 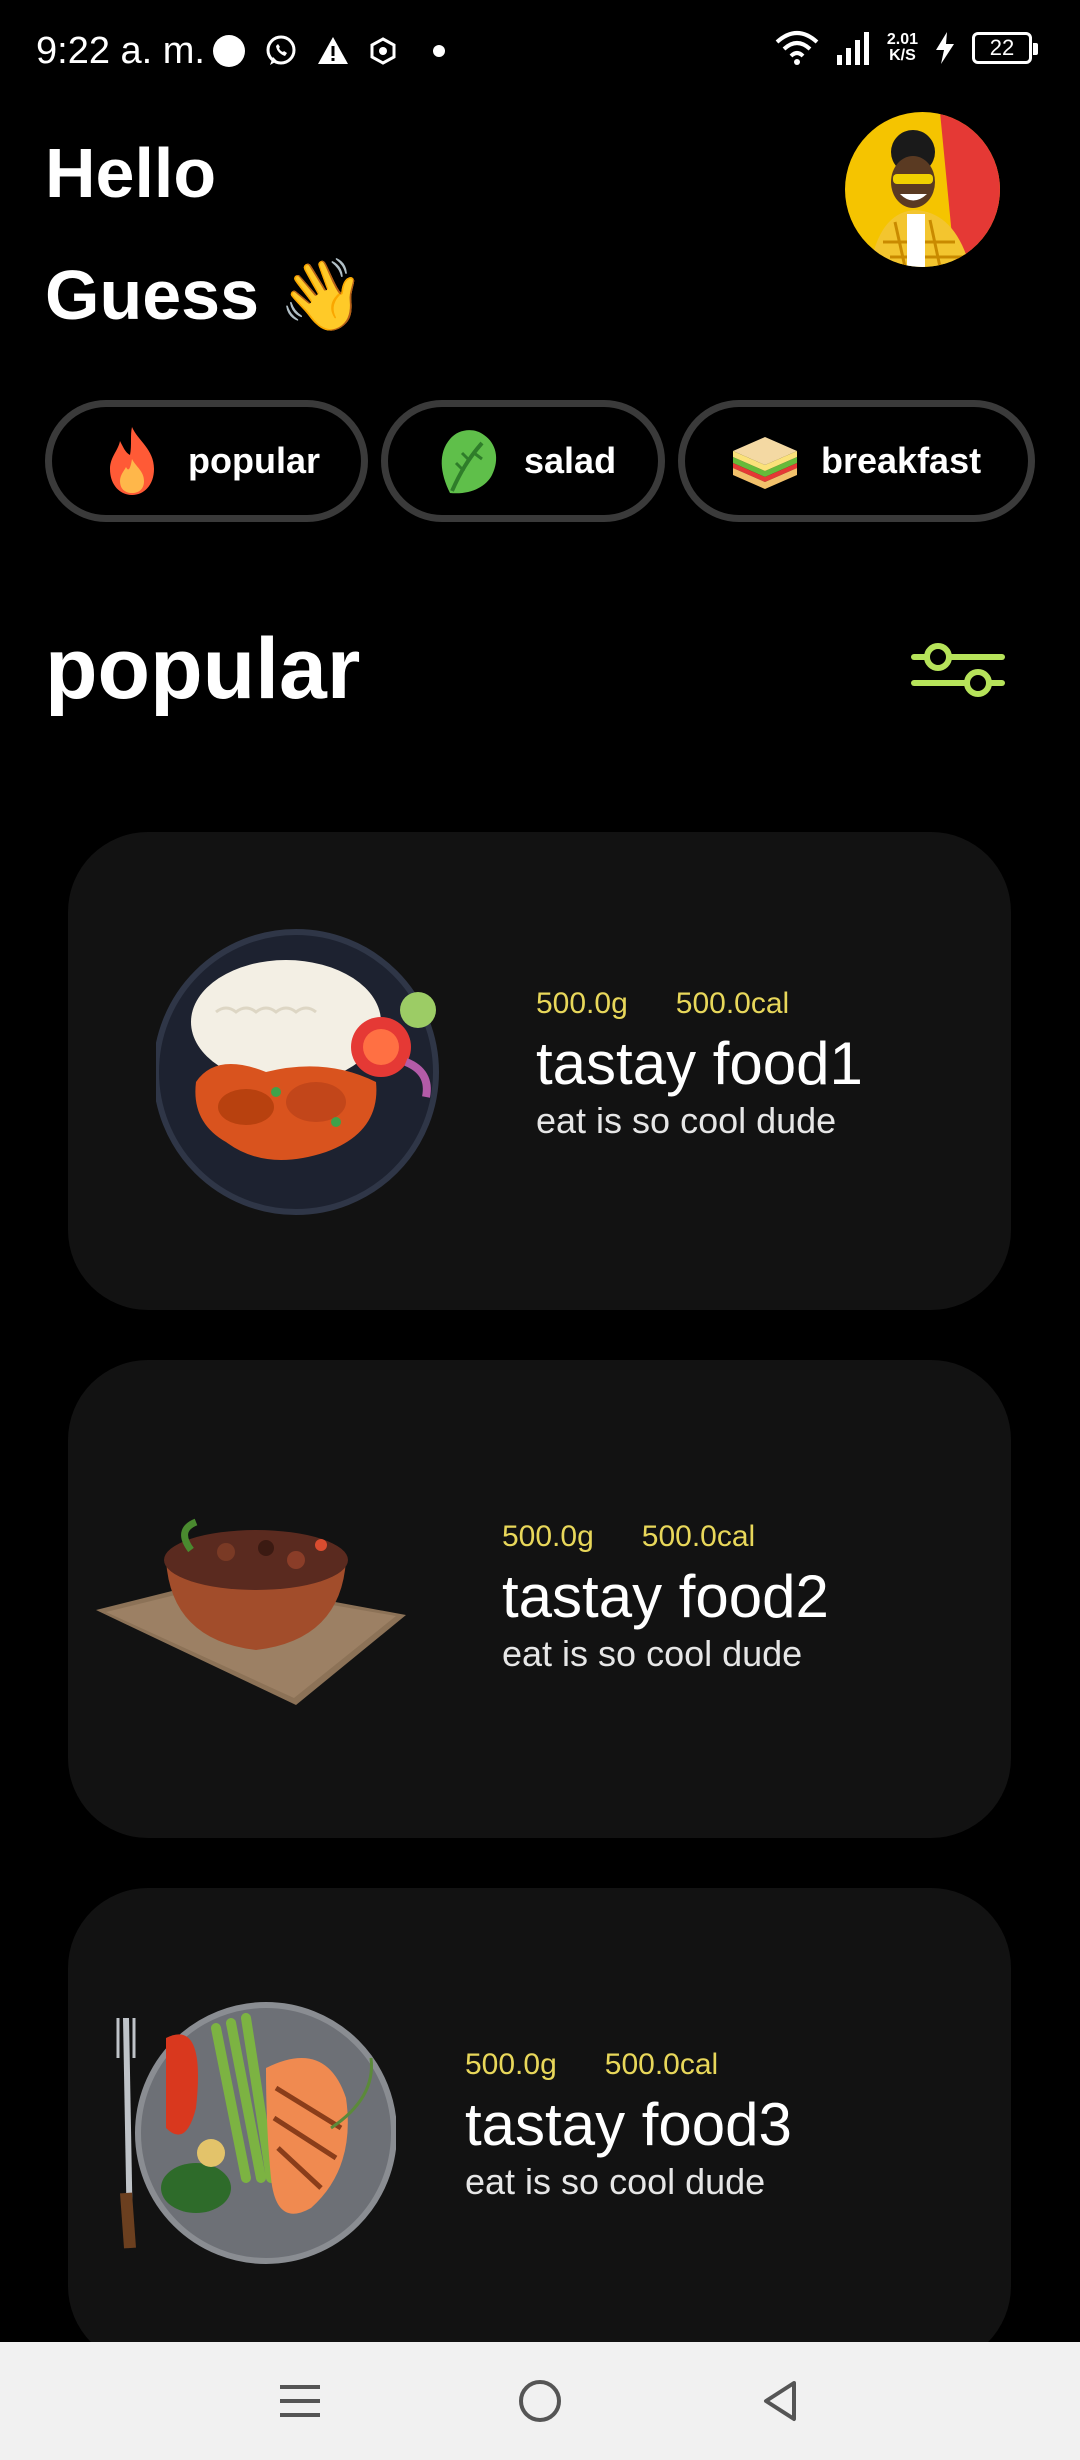 I want to click on circle-notification-icon, so click(x=229, y=51).